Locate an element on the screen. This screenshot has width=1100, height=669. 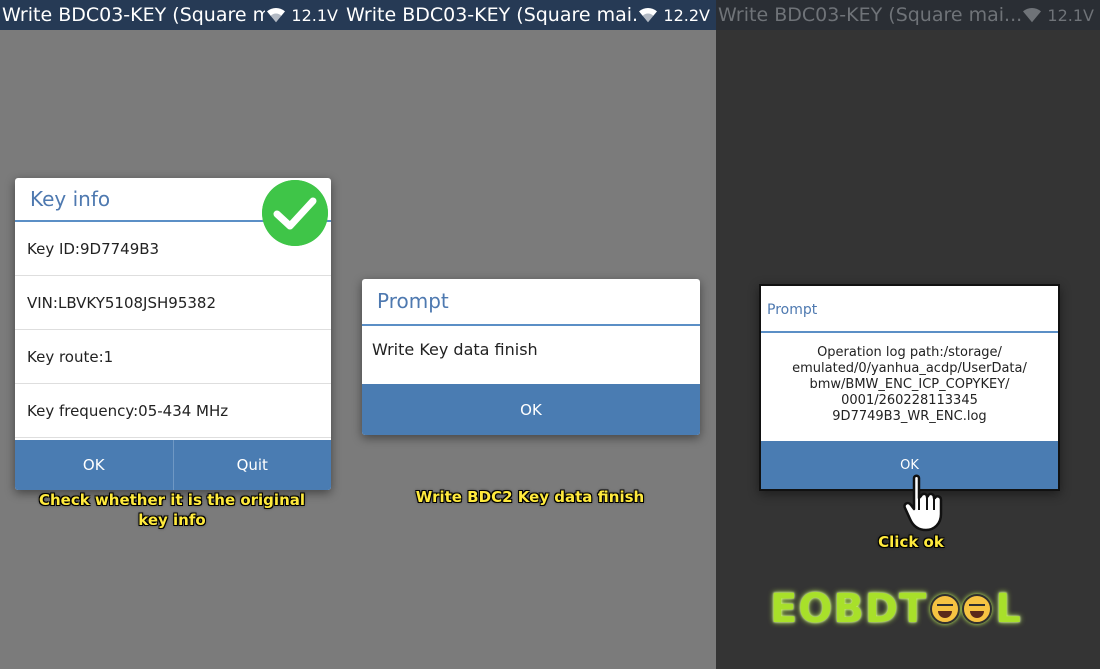
log-path-line: bmw/BMW_ENC_ICP_COPYKEY/ is located at coordinates (909, 384).